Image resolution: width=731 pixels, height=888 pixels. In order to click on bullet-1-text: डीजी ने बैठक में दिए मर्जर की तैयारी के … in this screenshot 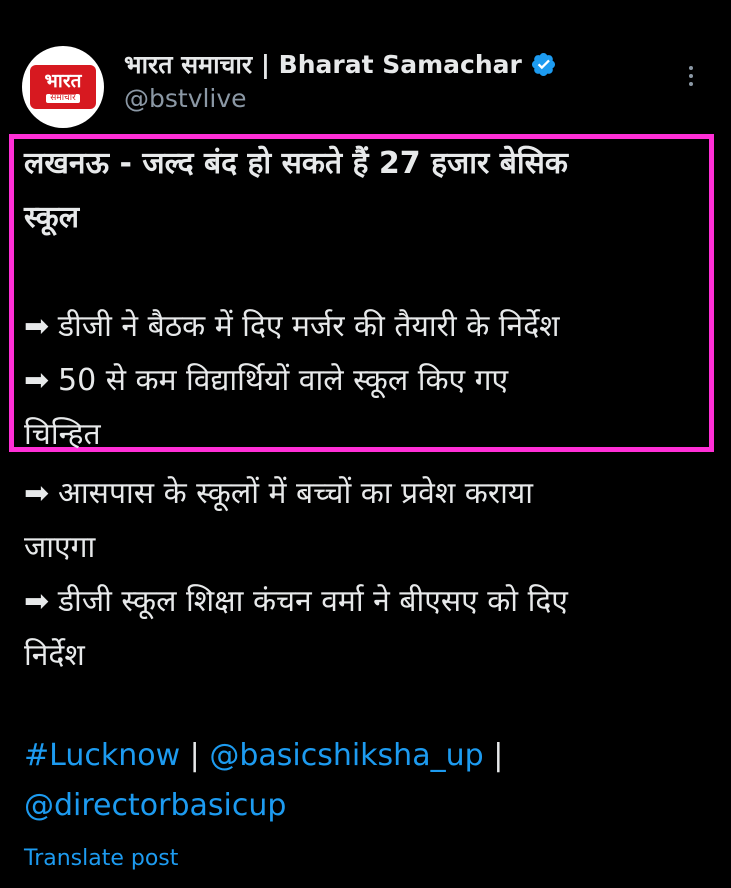, I will do `click(309, 326)`.